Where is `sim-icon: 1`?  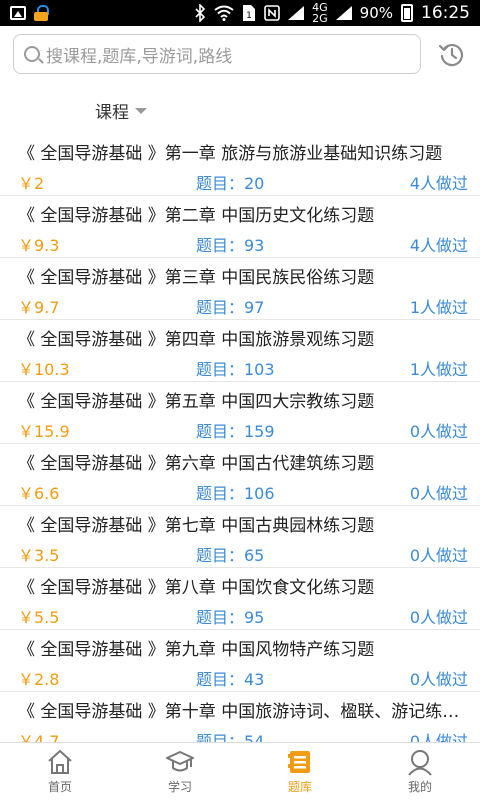 sim-icon: 1 is located at coordinates (249, 13).